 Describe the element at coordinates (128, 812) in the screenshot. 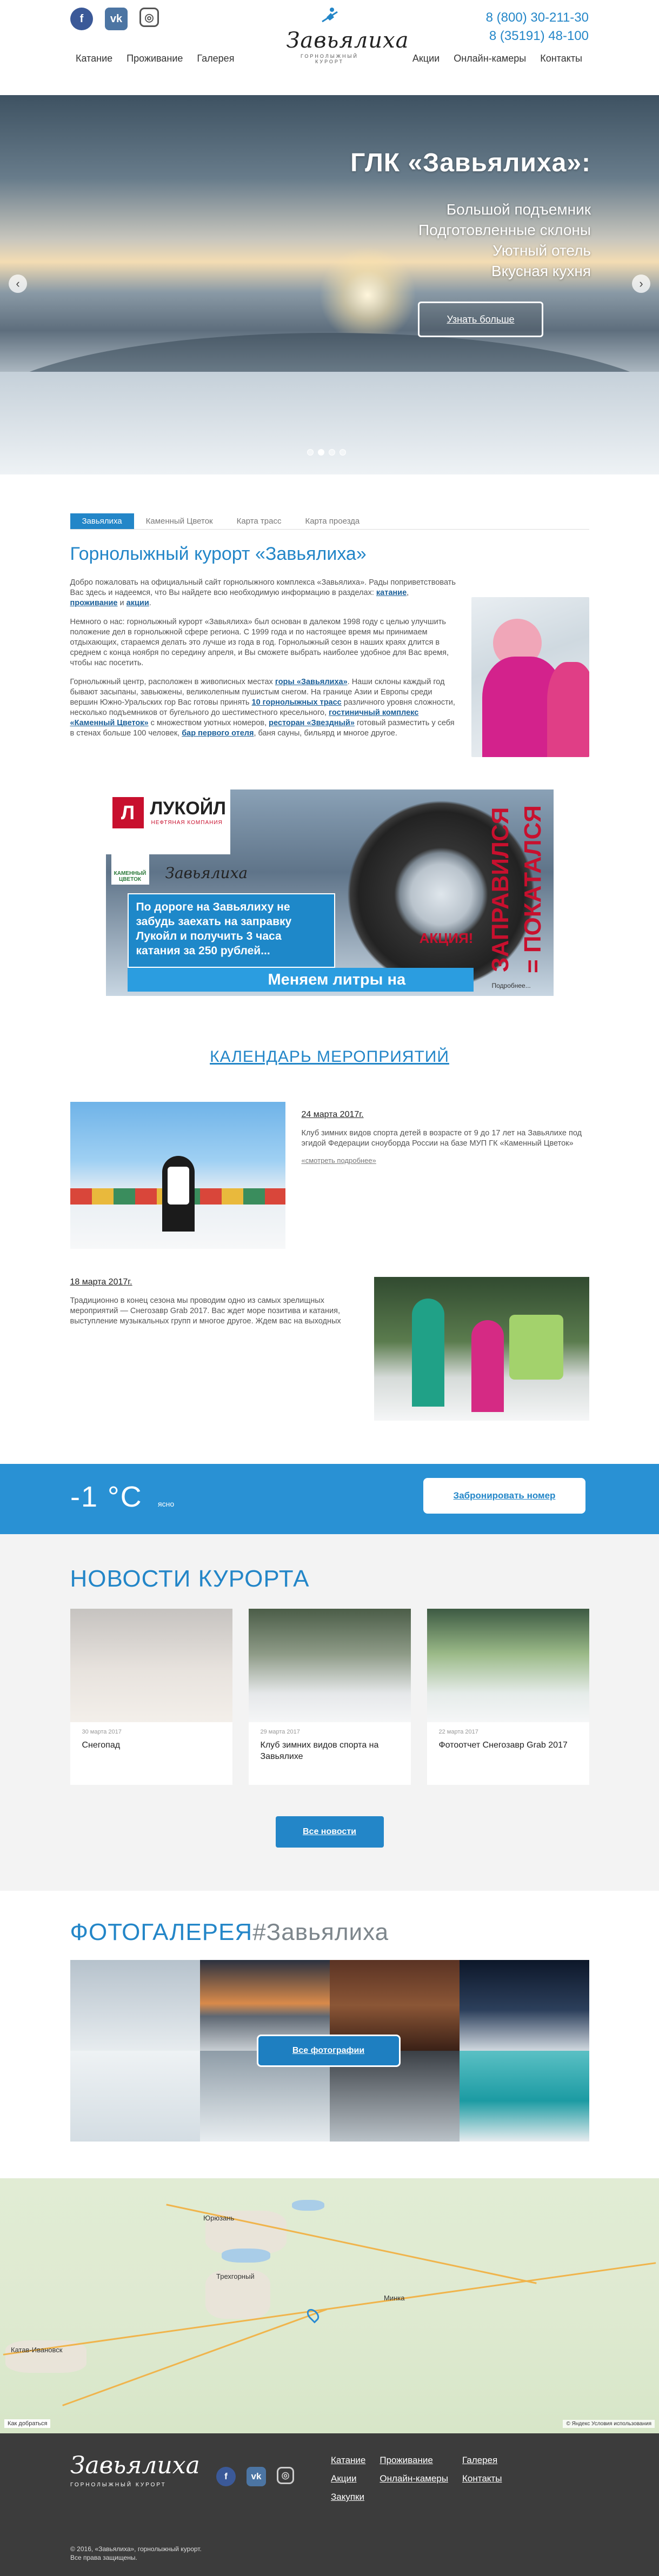

I see `lukoil-logo-icon: Л` at that location.